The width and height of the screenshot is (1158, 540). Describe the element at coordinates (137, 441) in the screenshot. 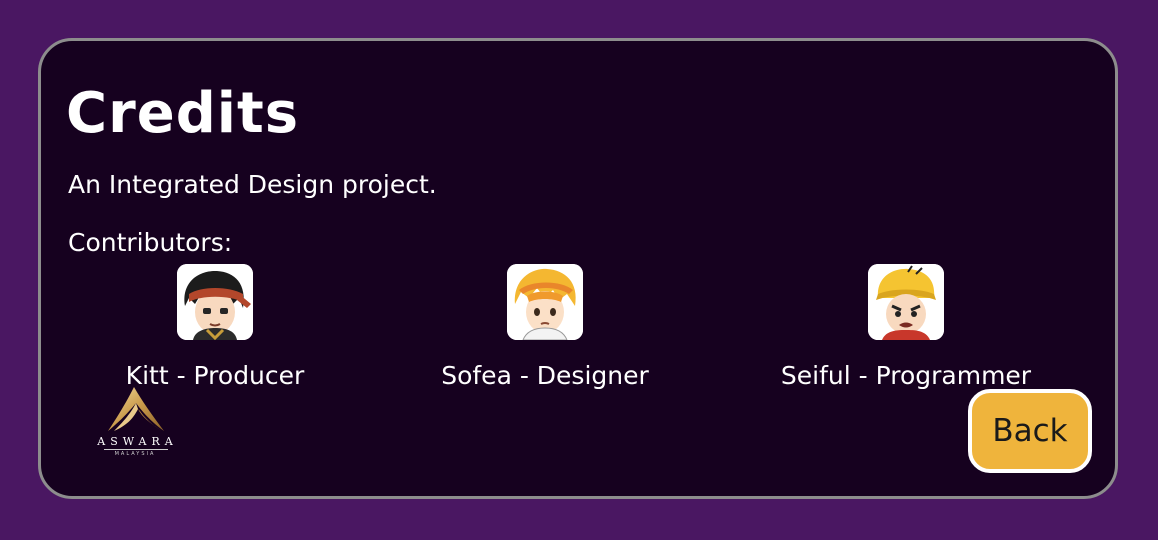

I see `logo-wordmark: ASWARA` at that location.